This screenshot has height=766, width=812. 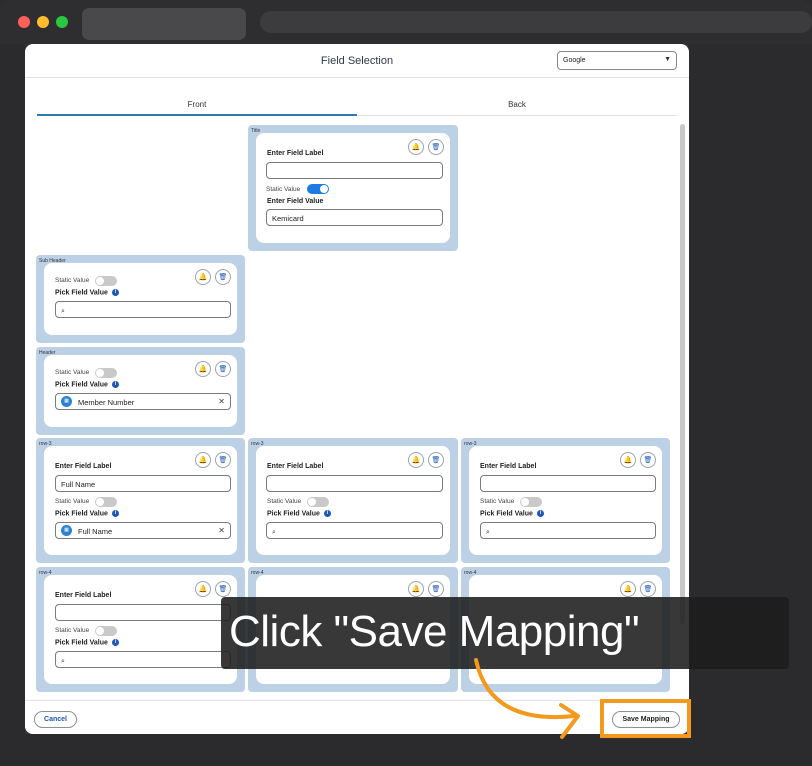 I want to click on field-label-input: Full Name, so click(x=143, y=483).